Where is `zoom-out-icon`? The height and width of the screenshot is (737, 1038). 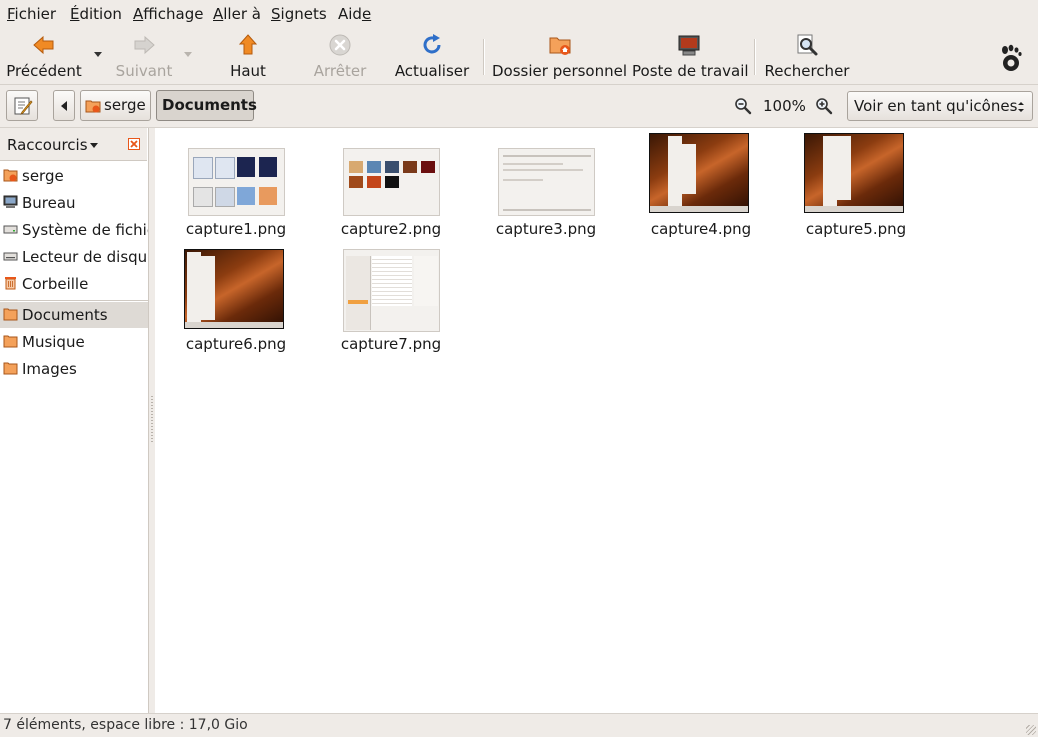
zoom-out-icon is located at coordinates (743, 106).